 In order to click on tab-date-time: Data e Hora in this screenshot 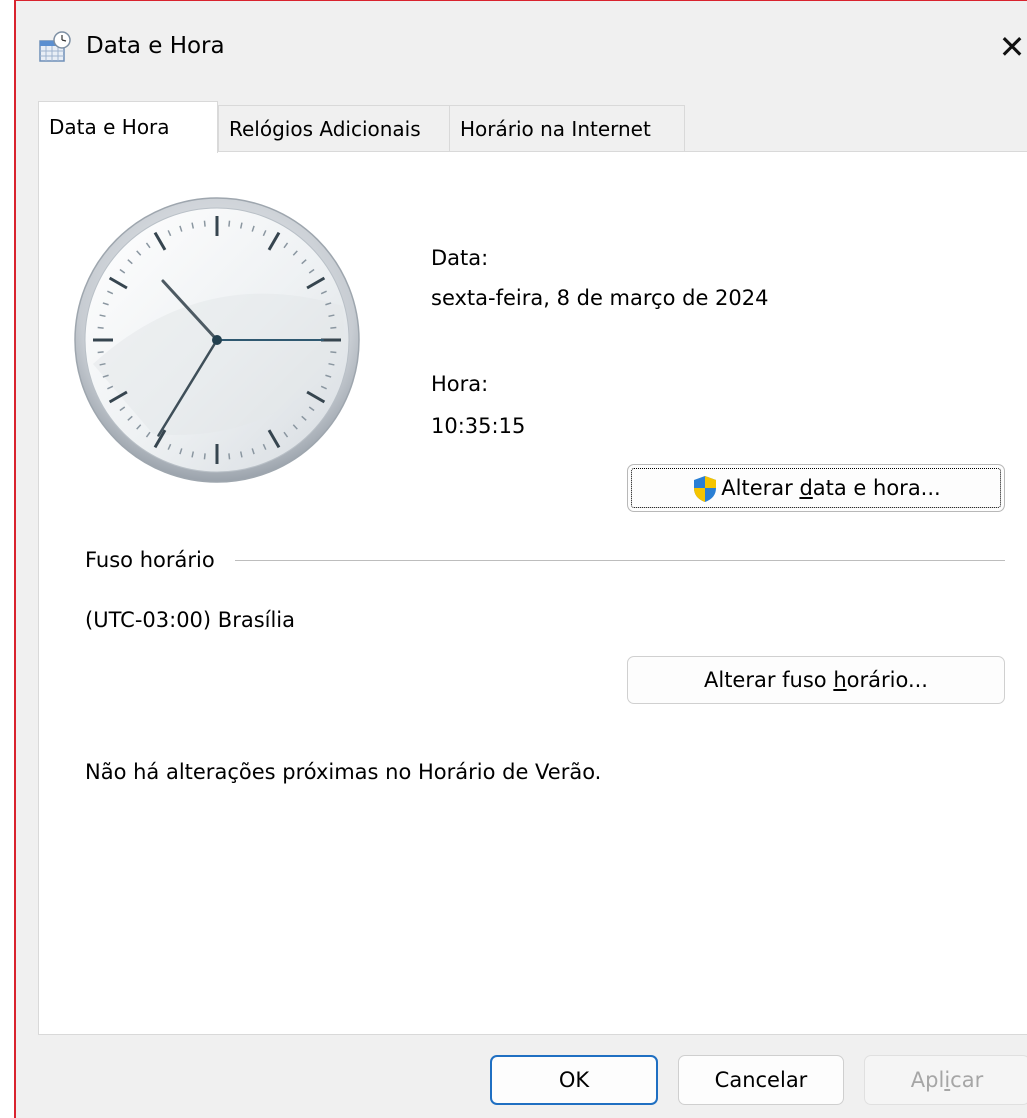, I will do `click(128, 127)`.